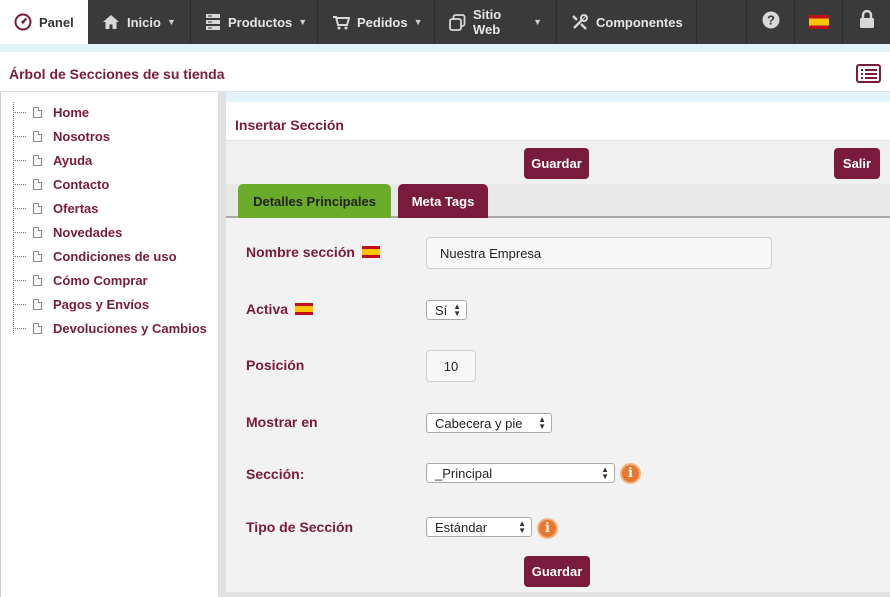 This screenshot has height=597, width=890. Describe the element at coordinates (100, 280) in the screenshot. I see `tree-item-label: Cómo Comprar` at that location.